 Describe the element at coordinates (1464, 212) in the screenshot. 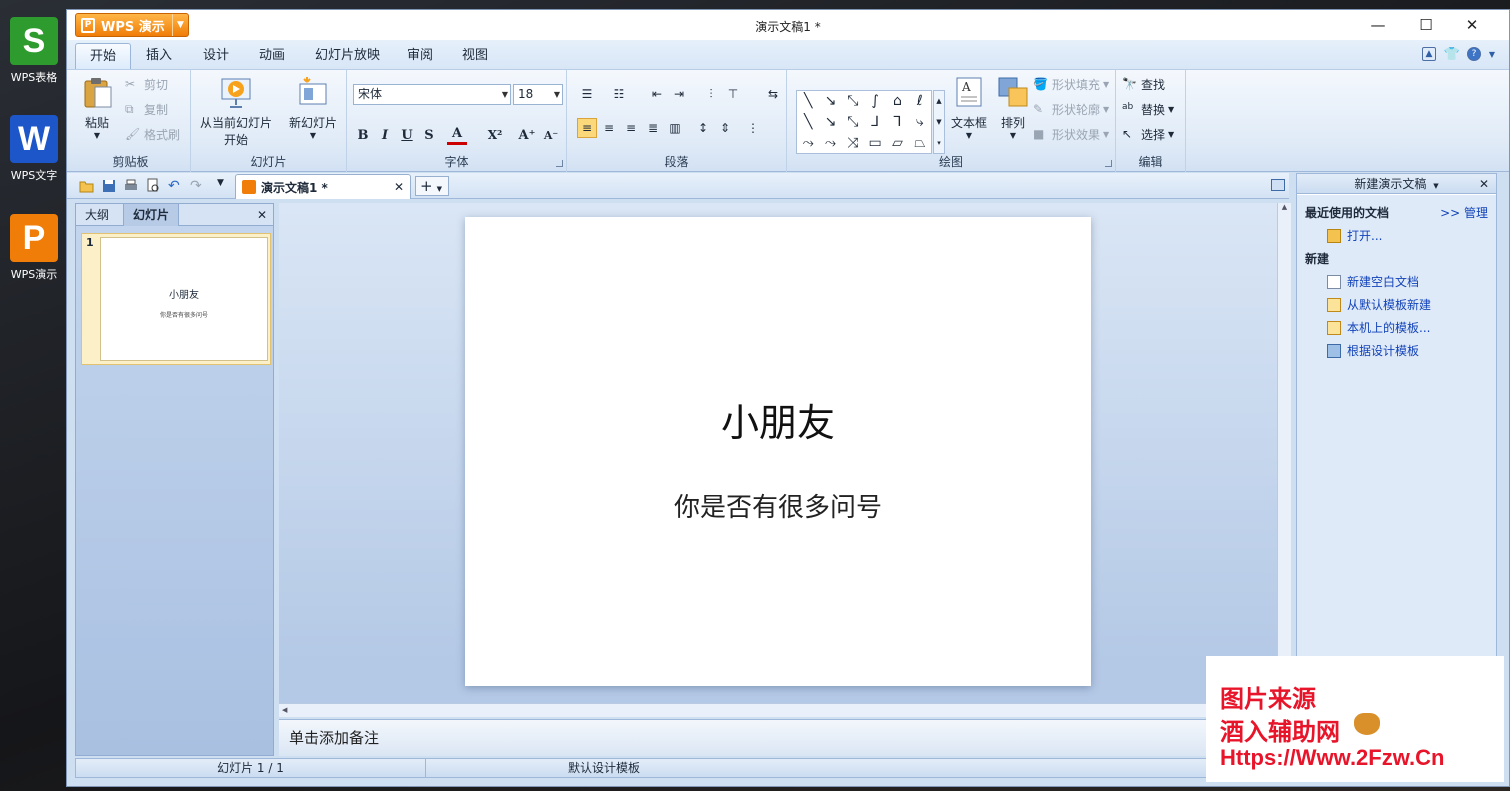

I see `manage-link: >> 管理` at that location.